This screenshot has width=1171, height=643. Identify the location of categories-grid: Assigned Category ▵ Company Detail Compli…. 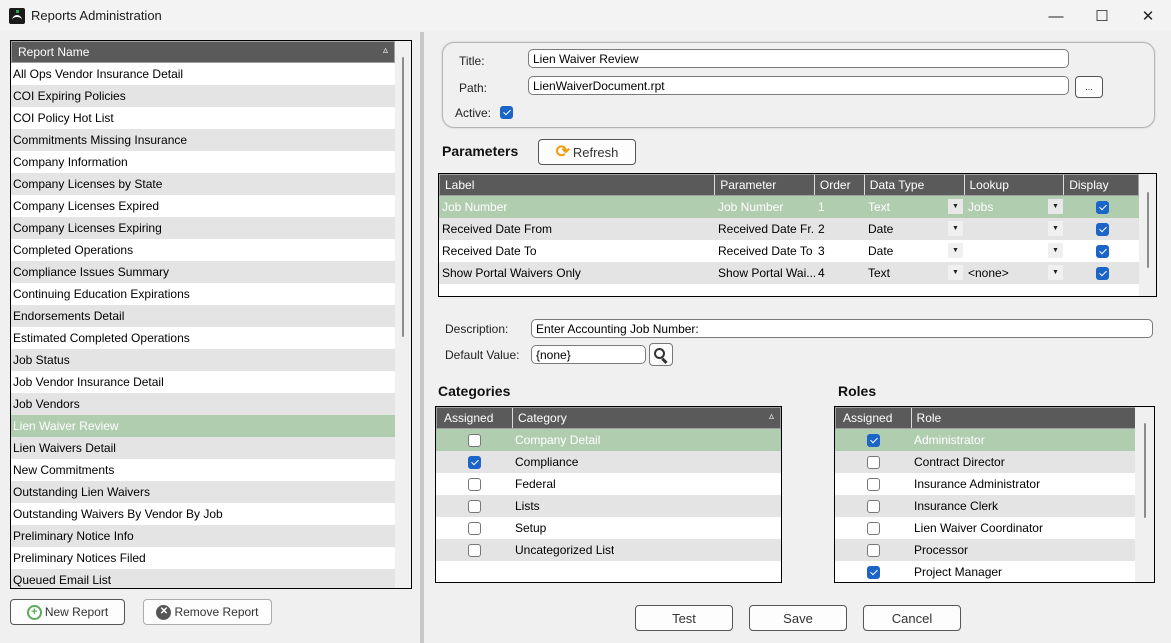
(608, 494).